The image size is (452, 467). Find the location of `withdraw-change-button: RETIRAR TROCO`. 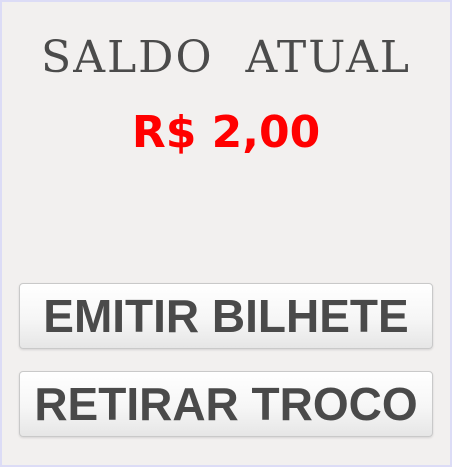

withdraw-change-button: RETIRAR TROCO is located at coordinates (226, 404).